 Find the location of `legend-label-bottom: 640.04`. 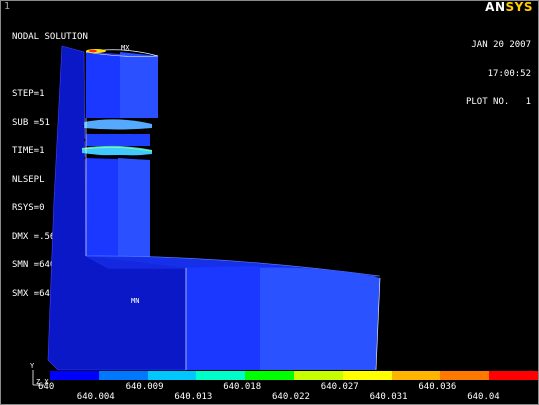

legend-label-bottom: 640.04 is located at coordinates (483, 397).